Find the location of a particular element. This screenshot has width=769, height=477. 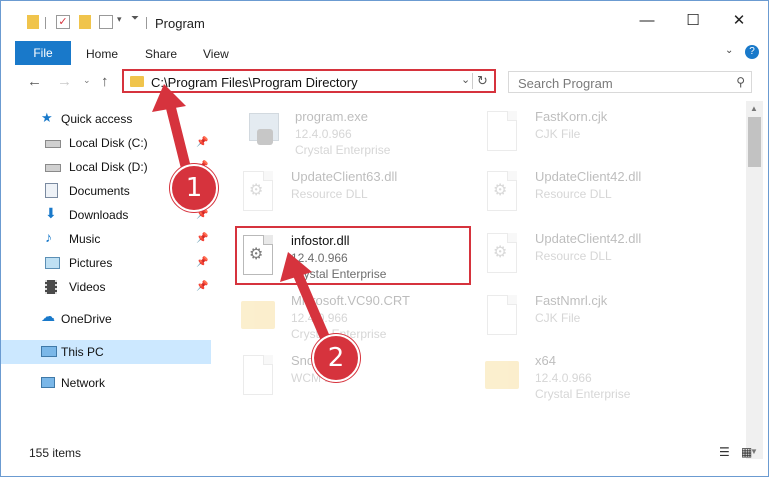

step-1-marker: 1 is located at coordinates (194, 188).